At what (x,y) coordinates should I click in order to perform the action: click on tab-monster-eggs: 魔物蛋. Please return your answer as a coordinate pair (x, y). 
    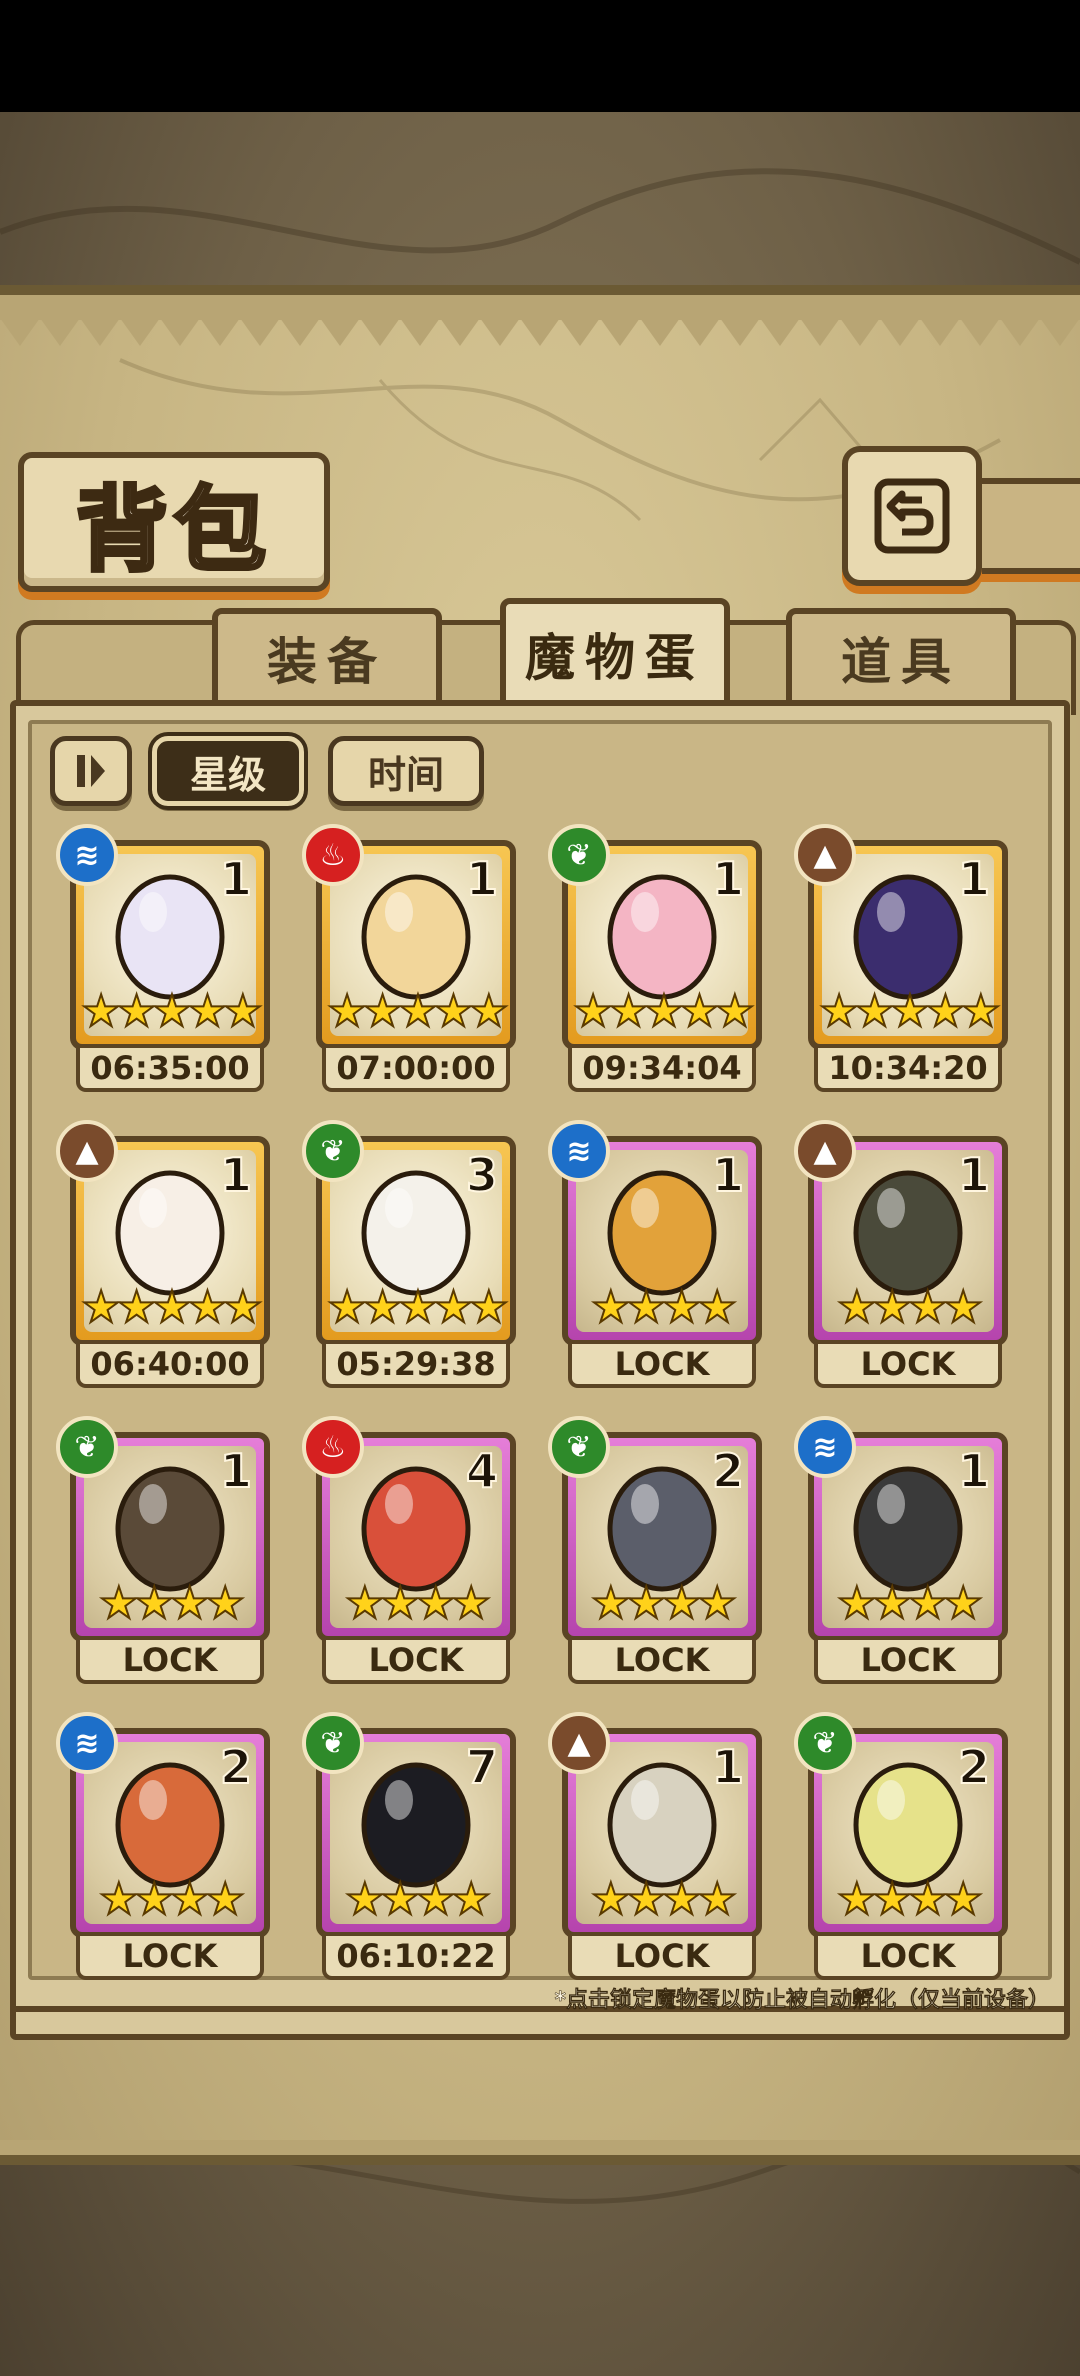
    Looking at the image, I should click on (615, 654).